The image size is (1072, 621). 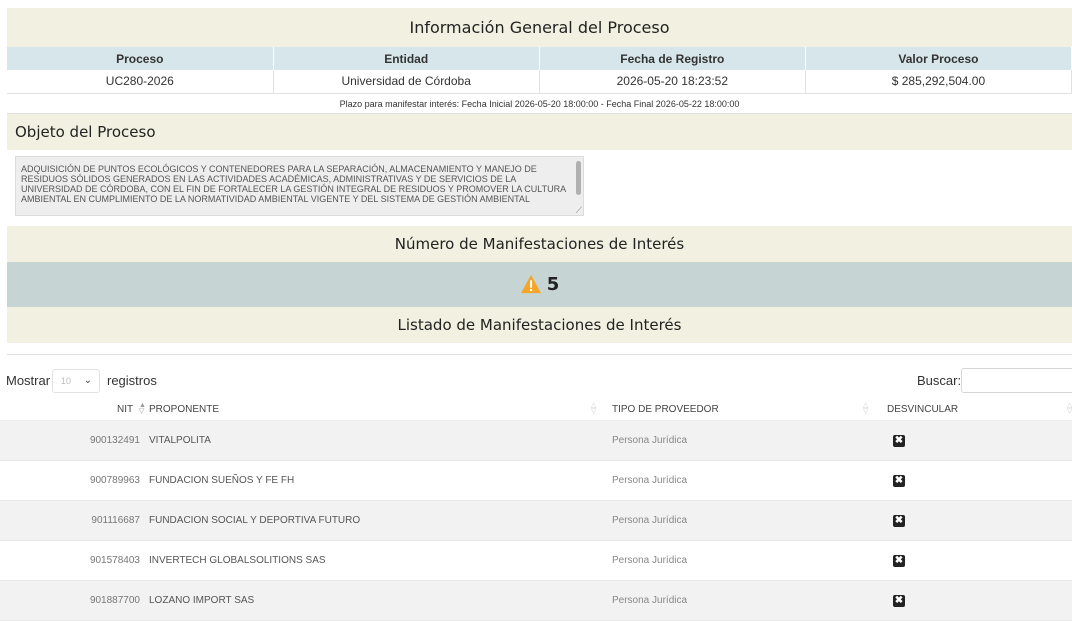 I want to click on page-size-value: 10, so click(x=66, y=381).